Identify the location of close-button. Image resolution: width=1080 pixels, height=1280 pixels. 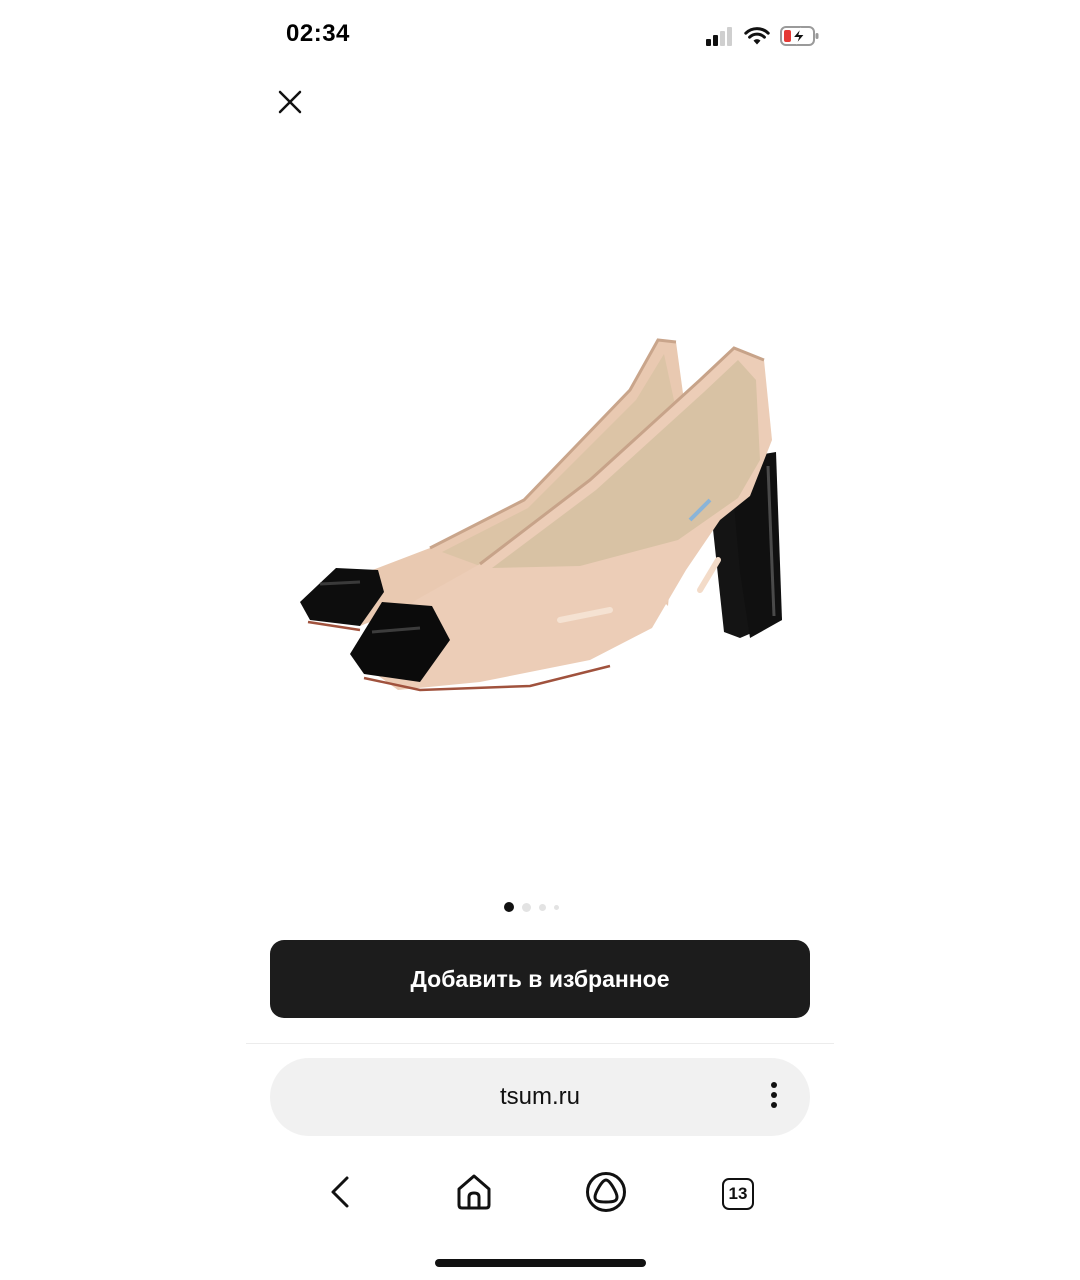
(290, 104).